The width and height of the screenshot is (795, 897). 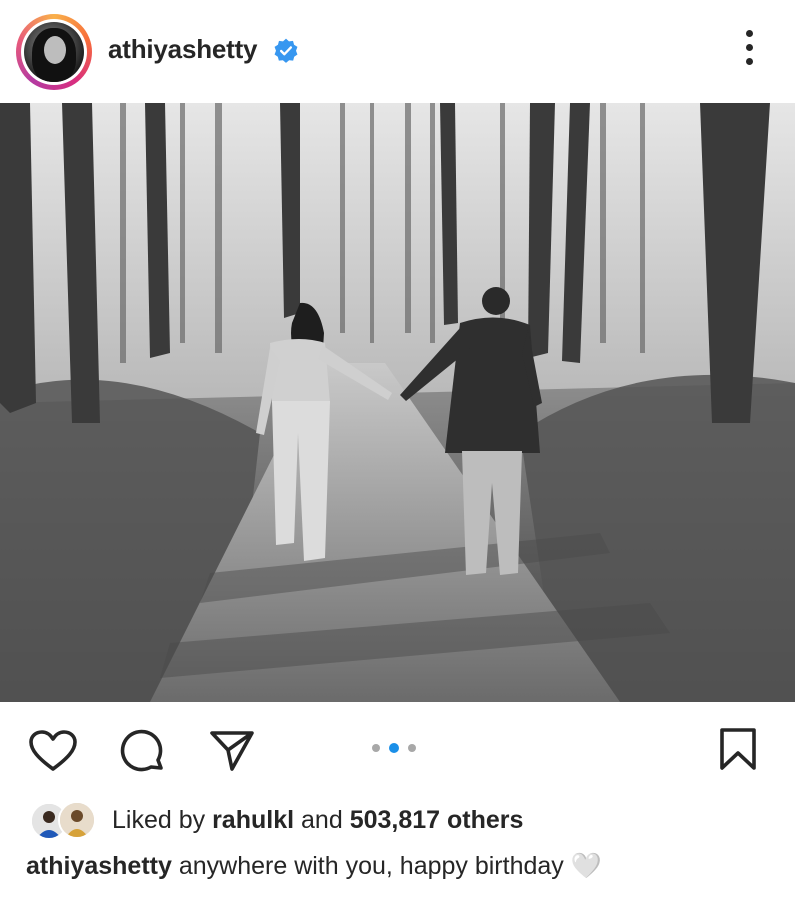 I want to click on comment-icon, so click(x=143, y=752).